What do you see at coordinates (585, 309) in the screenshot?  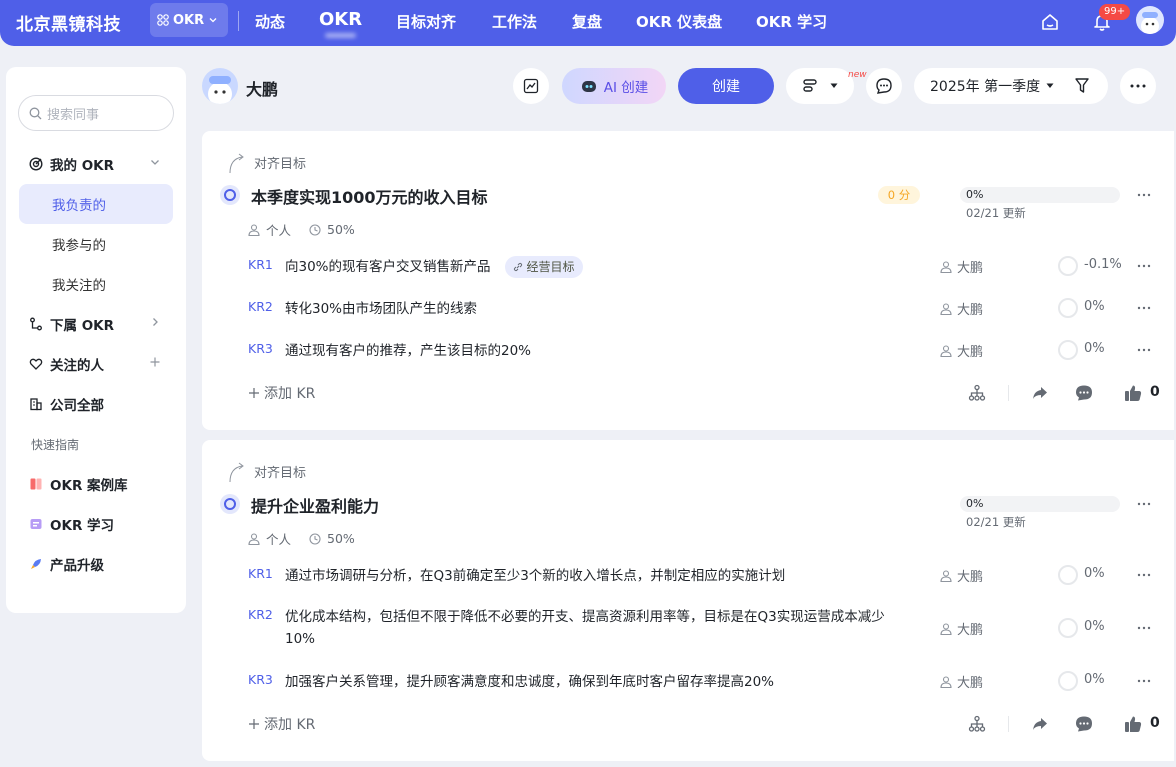 I see `kr-text: 转化30%由市场团队产生的线索` at bounding box center [585, 309].